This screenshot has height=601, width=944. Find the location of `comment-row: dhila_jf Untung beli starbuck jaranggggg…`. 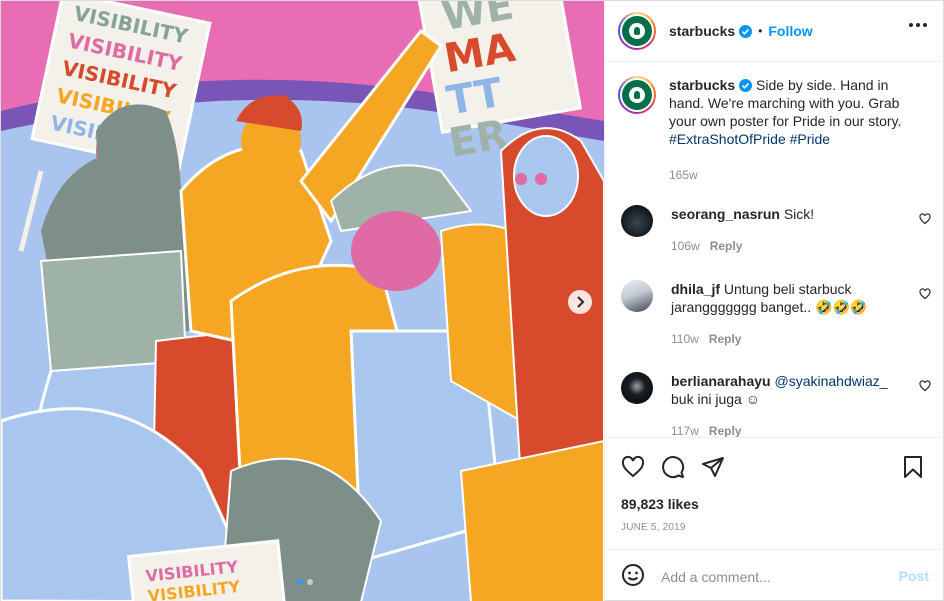

comment-row: dhila_jf Untung beli starbuck jaranggggg… is located at coordinates (776, 314).